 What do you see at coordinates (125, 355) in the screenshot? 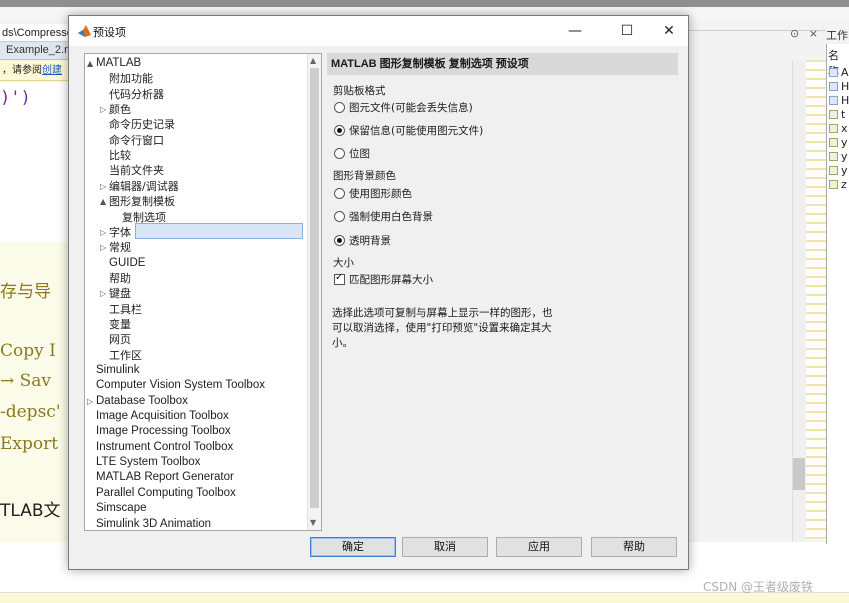
I see `tree-item: 工作区` at bounding box center [125, 355].